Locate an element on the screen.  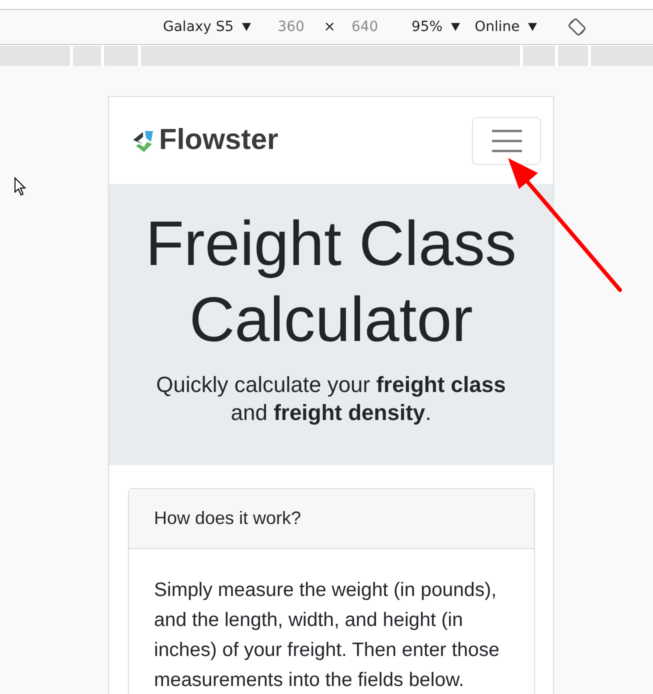
card-header: How does it work? is located at coordinates (228, 518).